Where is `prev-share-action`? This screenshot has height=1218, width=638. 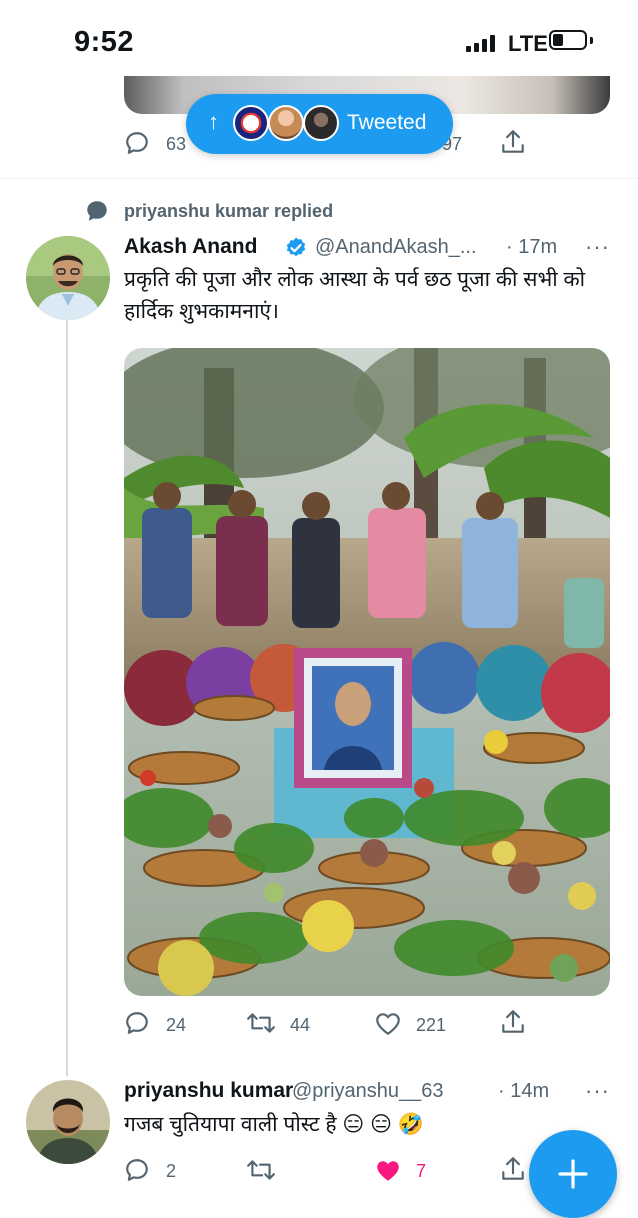 prev-share-action is located at coordinates (513, 144).